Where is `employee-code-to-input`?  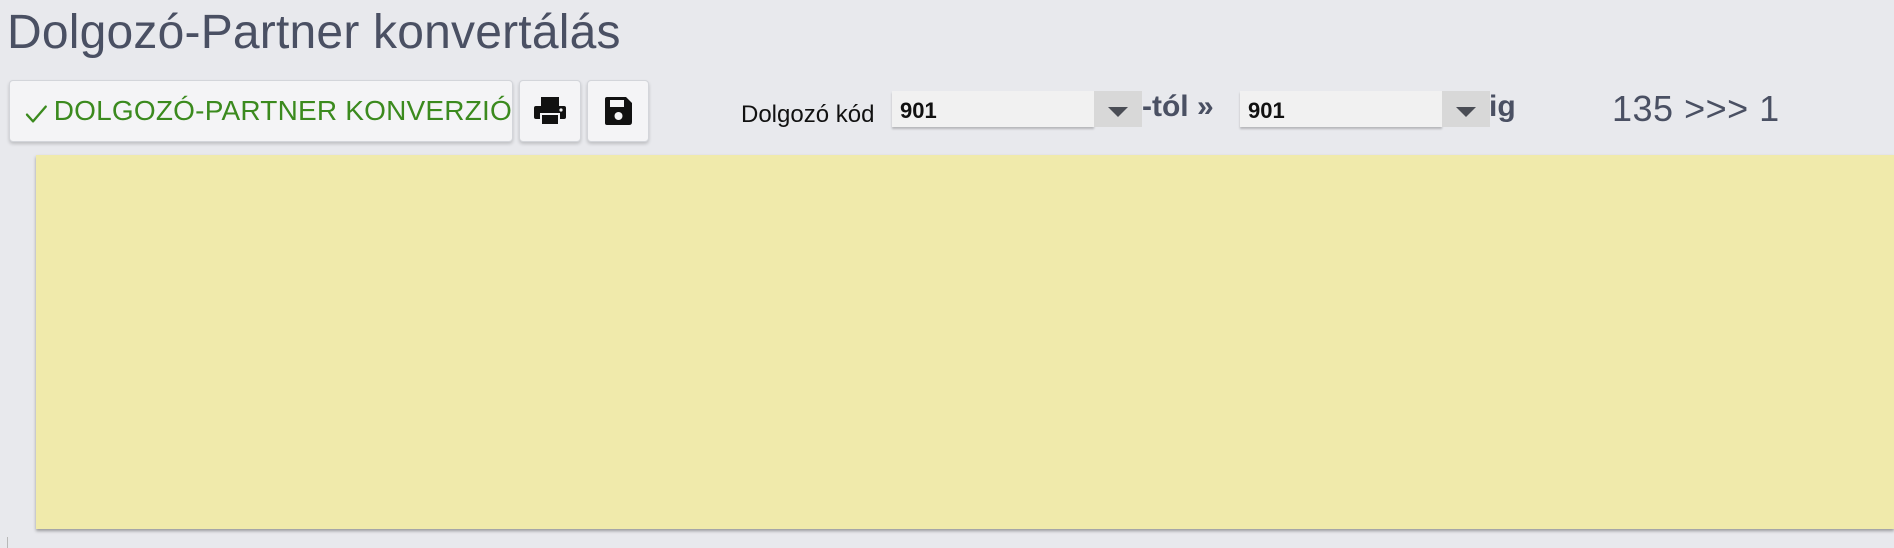
employee-code-to-input is located at coordinates (1341, 109).